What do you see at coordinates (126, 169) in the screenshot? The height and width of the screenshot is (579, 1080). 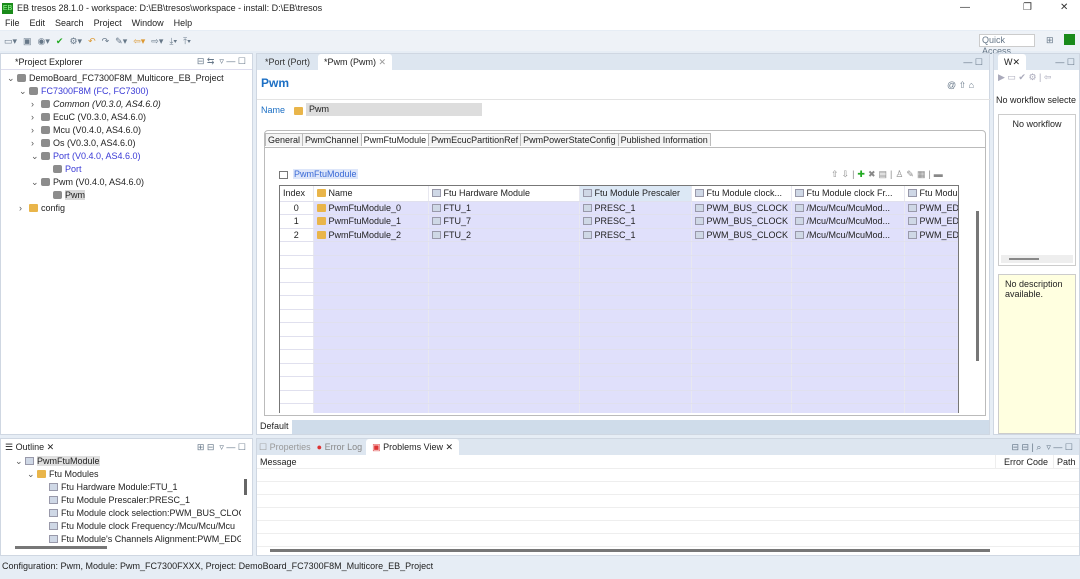 I see `tree-item: Port` at bounding box center [126, 169].